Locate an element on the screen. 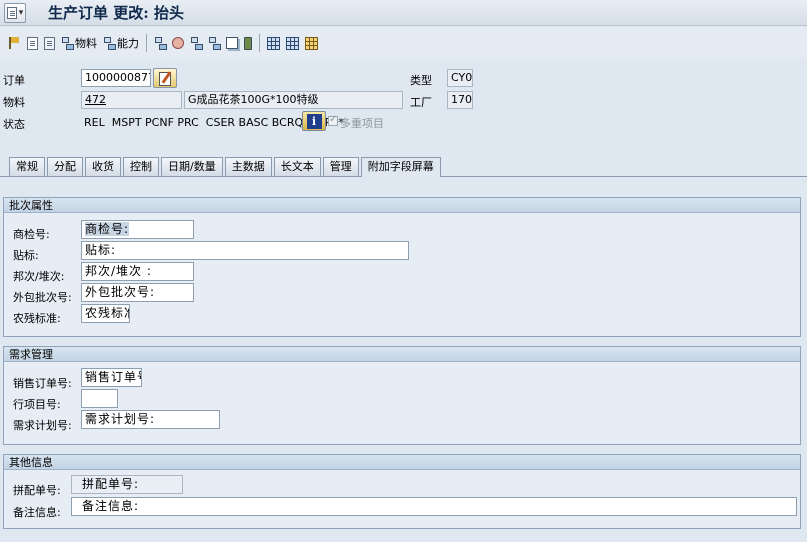 The width and height of the screenshot is (807, 542). batch-stack-input: 邦次/堆次 : is located at coordinates (137, 271).